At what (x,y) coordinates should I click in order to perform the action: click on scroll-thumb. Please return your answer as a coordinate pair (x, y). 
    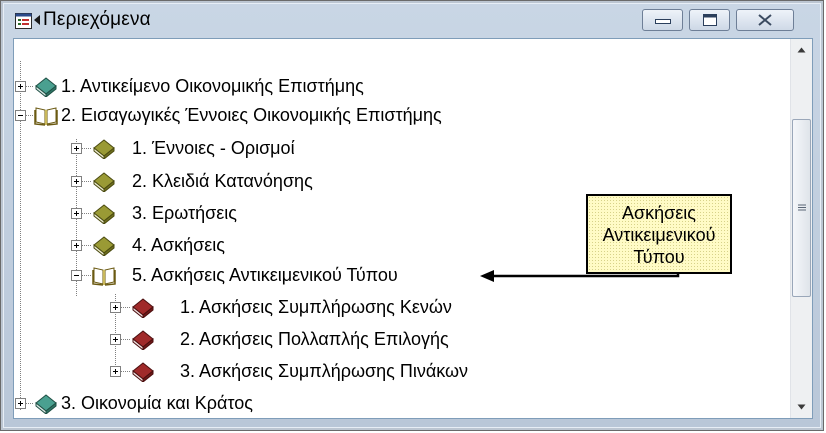
    Looking at the image, I should click on (801, 208).